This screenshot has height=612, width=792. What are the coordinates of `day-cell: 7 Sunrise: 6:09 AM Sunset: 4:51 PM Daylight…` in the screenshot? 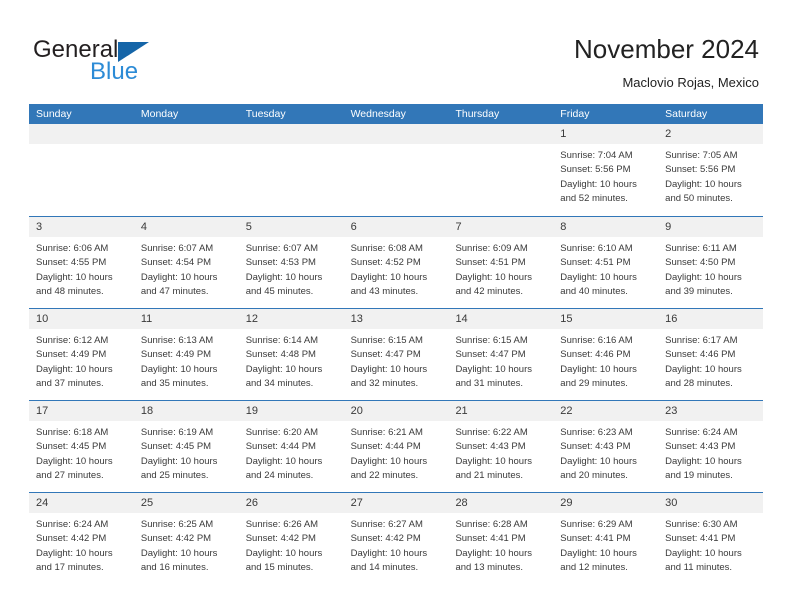 It's located at (501, 262).